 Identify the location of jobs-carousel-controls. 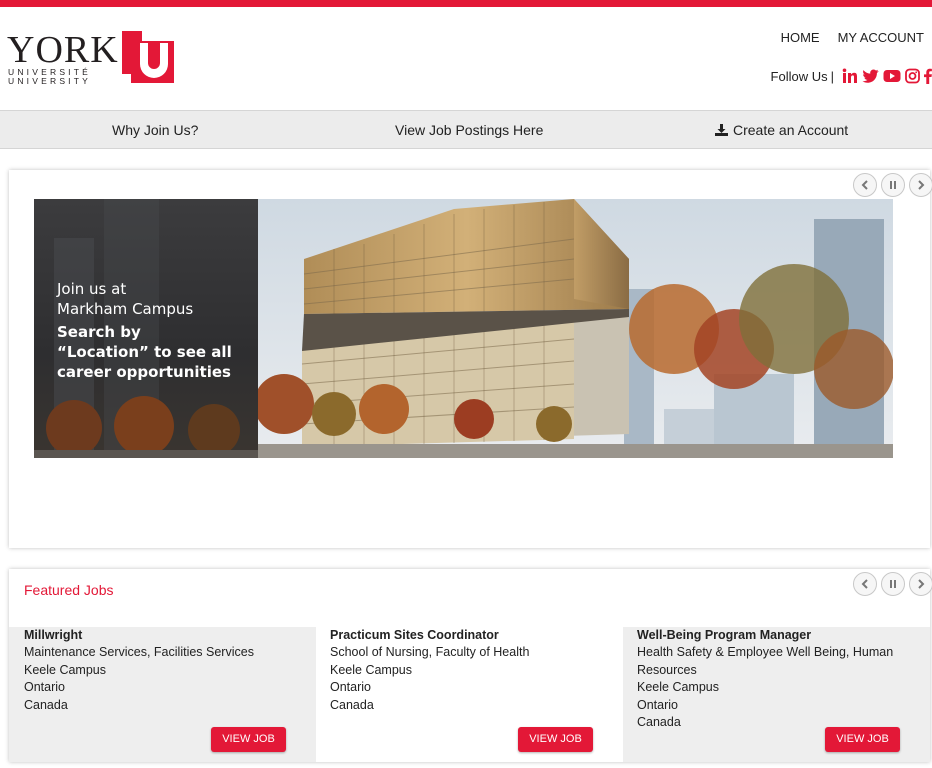
(892, 584).